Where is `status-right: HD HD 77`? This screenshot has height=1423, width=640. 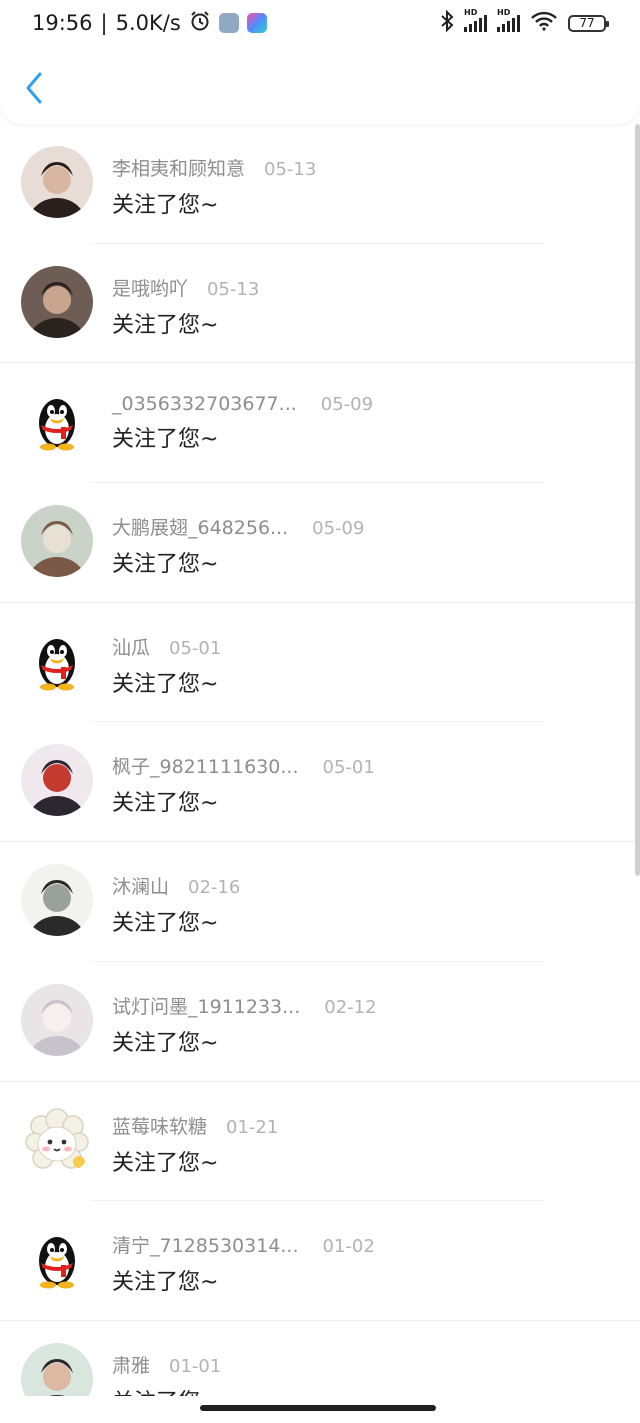 status-right: HD HD 77 is located at coordinates (524, 22).